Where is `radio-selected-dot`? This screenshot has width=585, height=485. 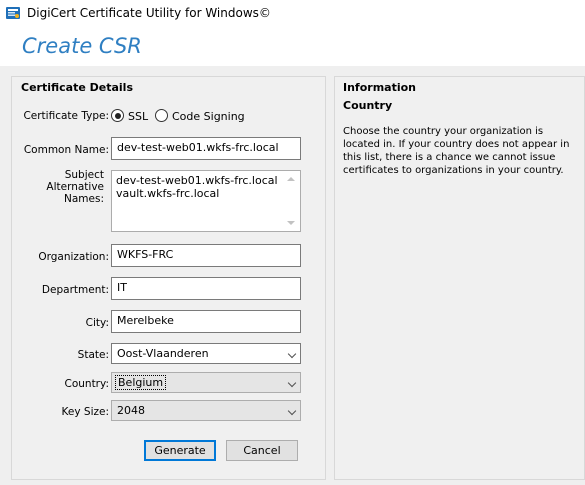 radio-selected-dot is located at coordinates (117, 115).